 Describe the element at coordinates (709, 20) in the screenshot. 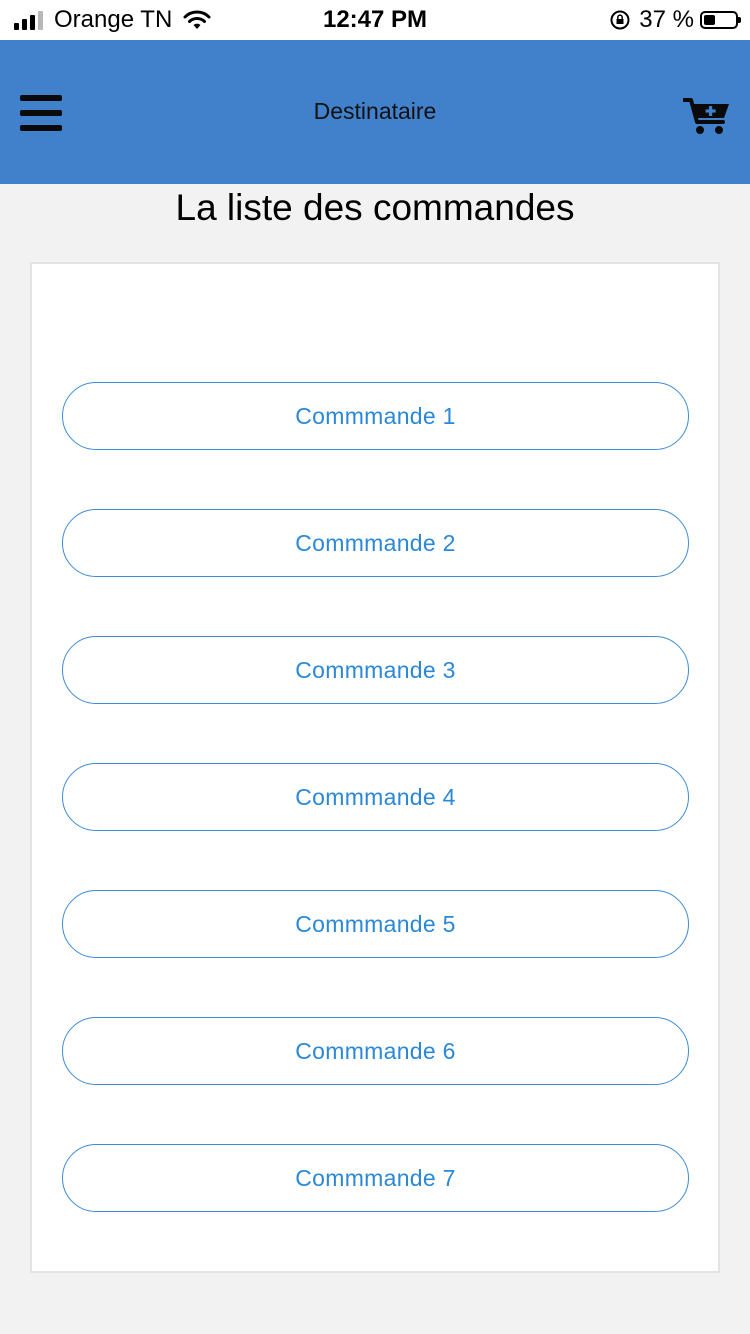

I see `battery-fill` at that location.